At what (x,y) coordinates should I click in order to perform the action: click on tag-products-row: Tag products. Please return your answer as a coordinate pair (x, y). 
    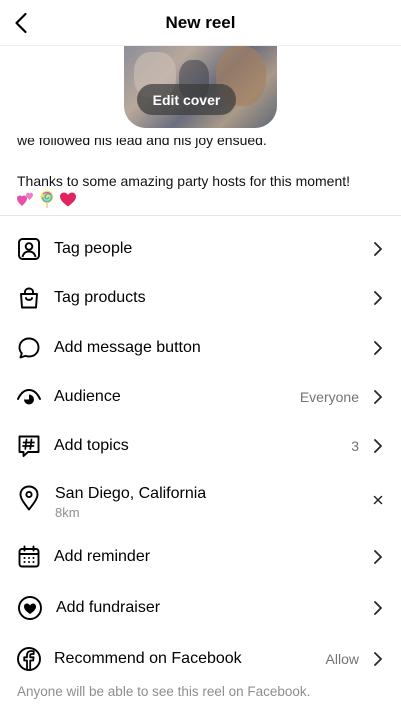
    Looking at the image, I should click on (200, 298).